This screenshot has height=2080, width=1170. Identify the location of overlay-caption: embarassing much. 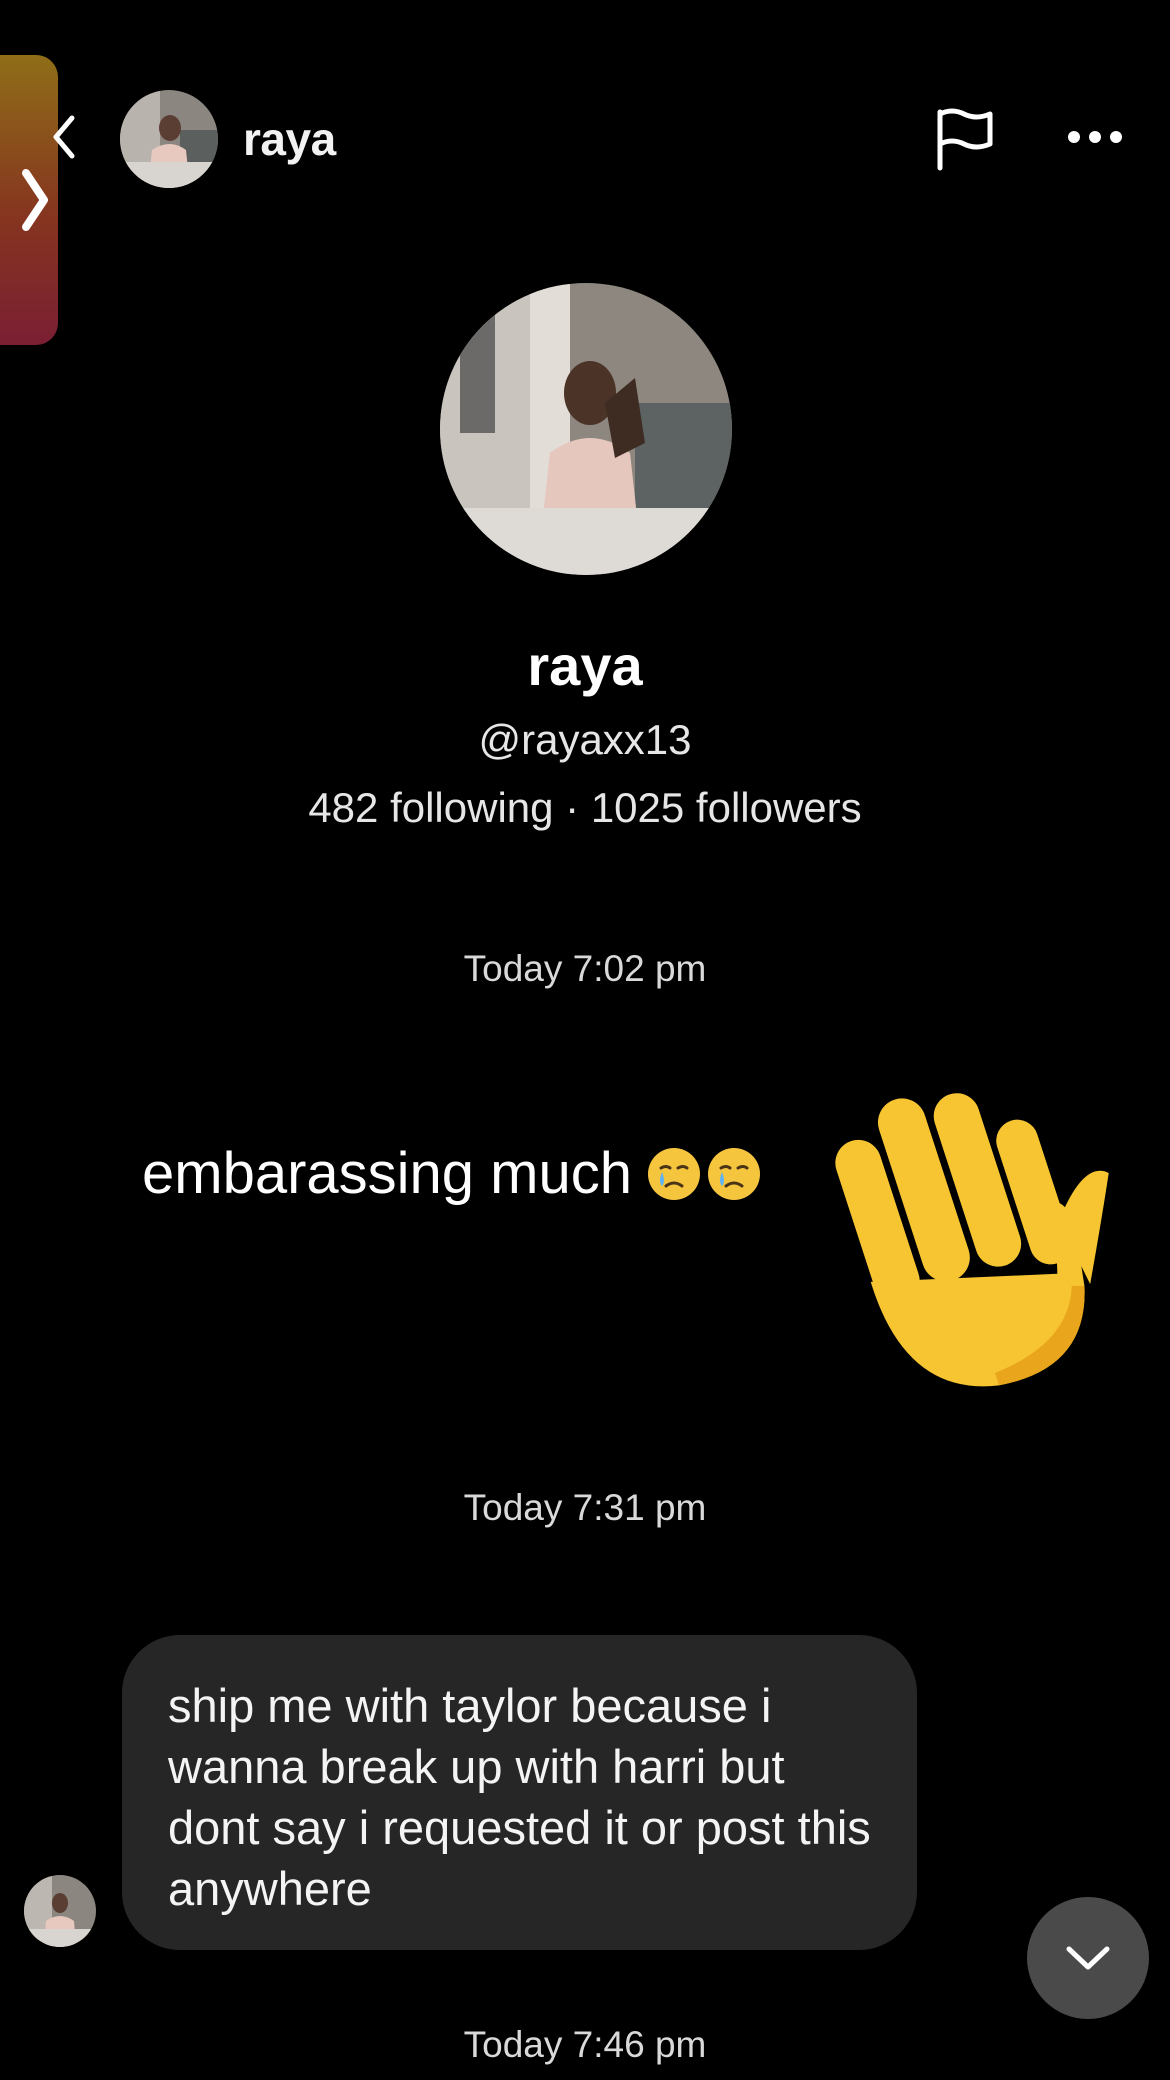
(452, 1173).